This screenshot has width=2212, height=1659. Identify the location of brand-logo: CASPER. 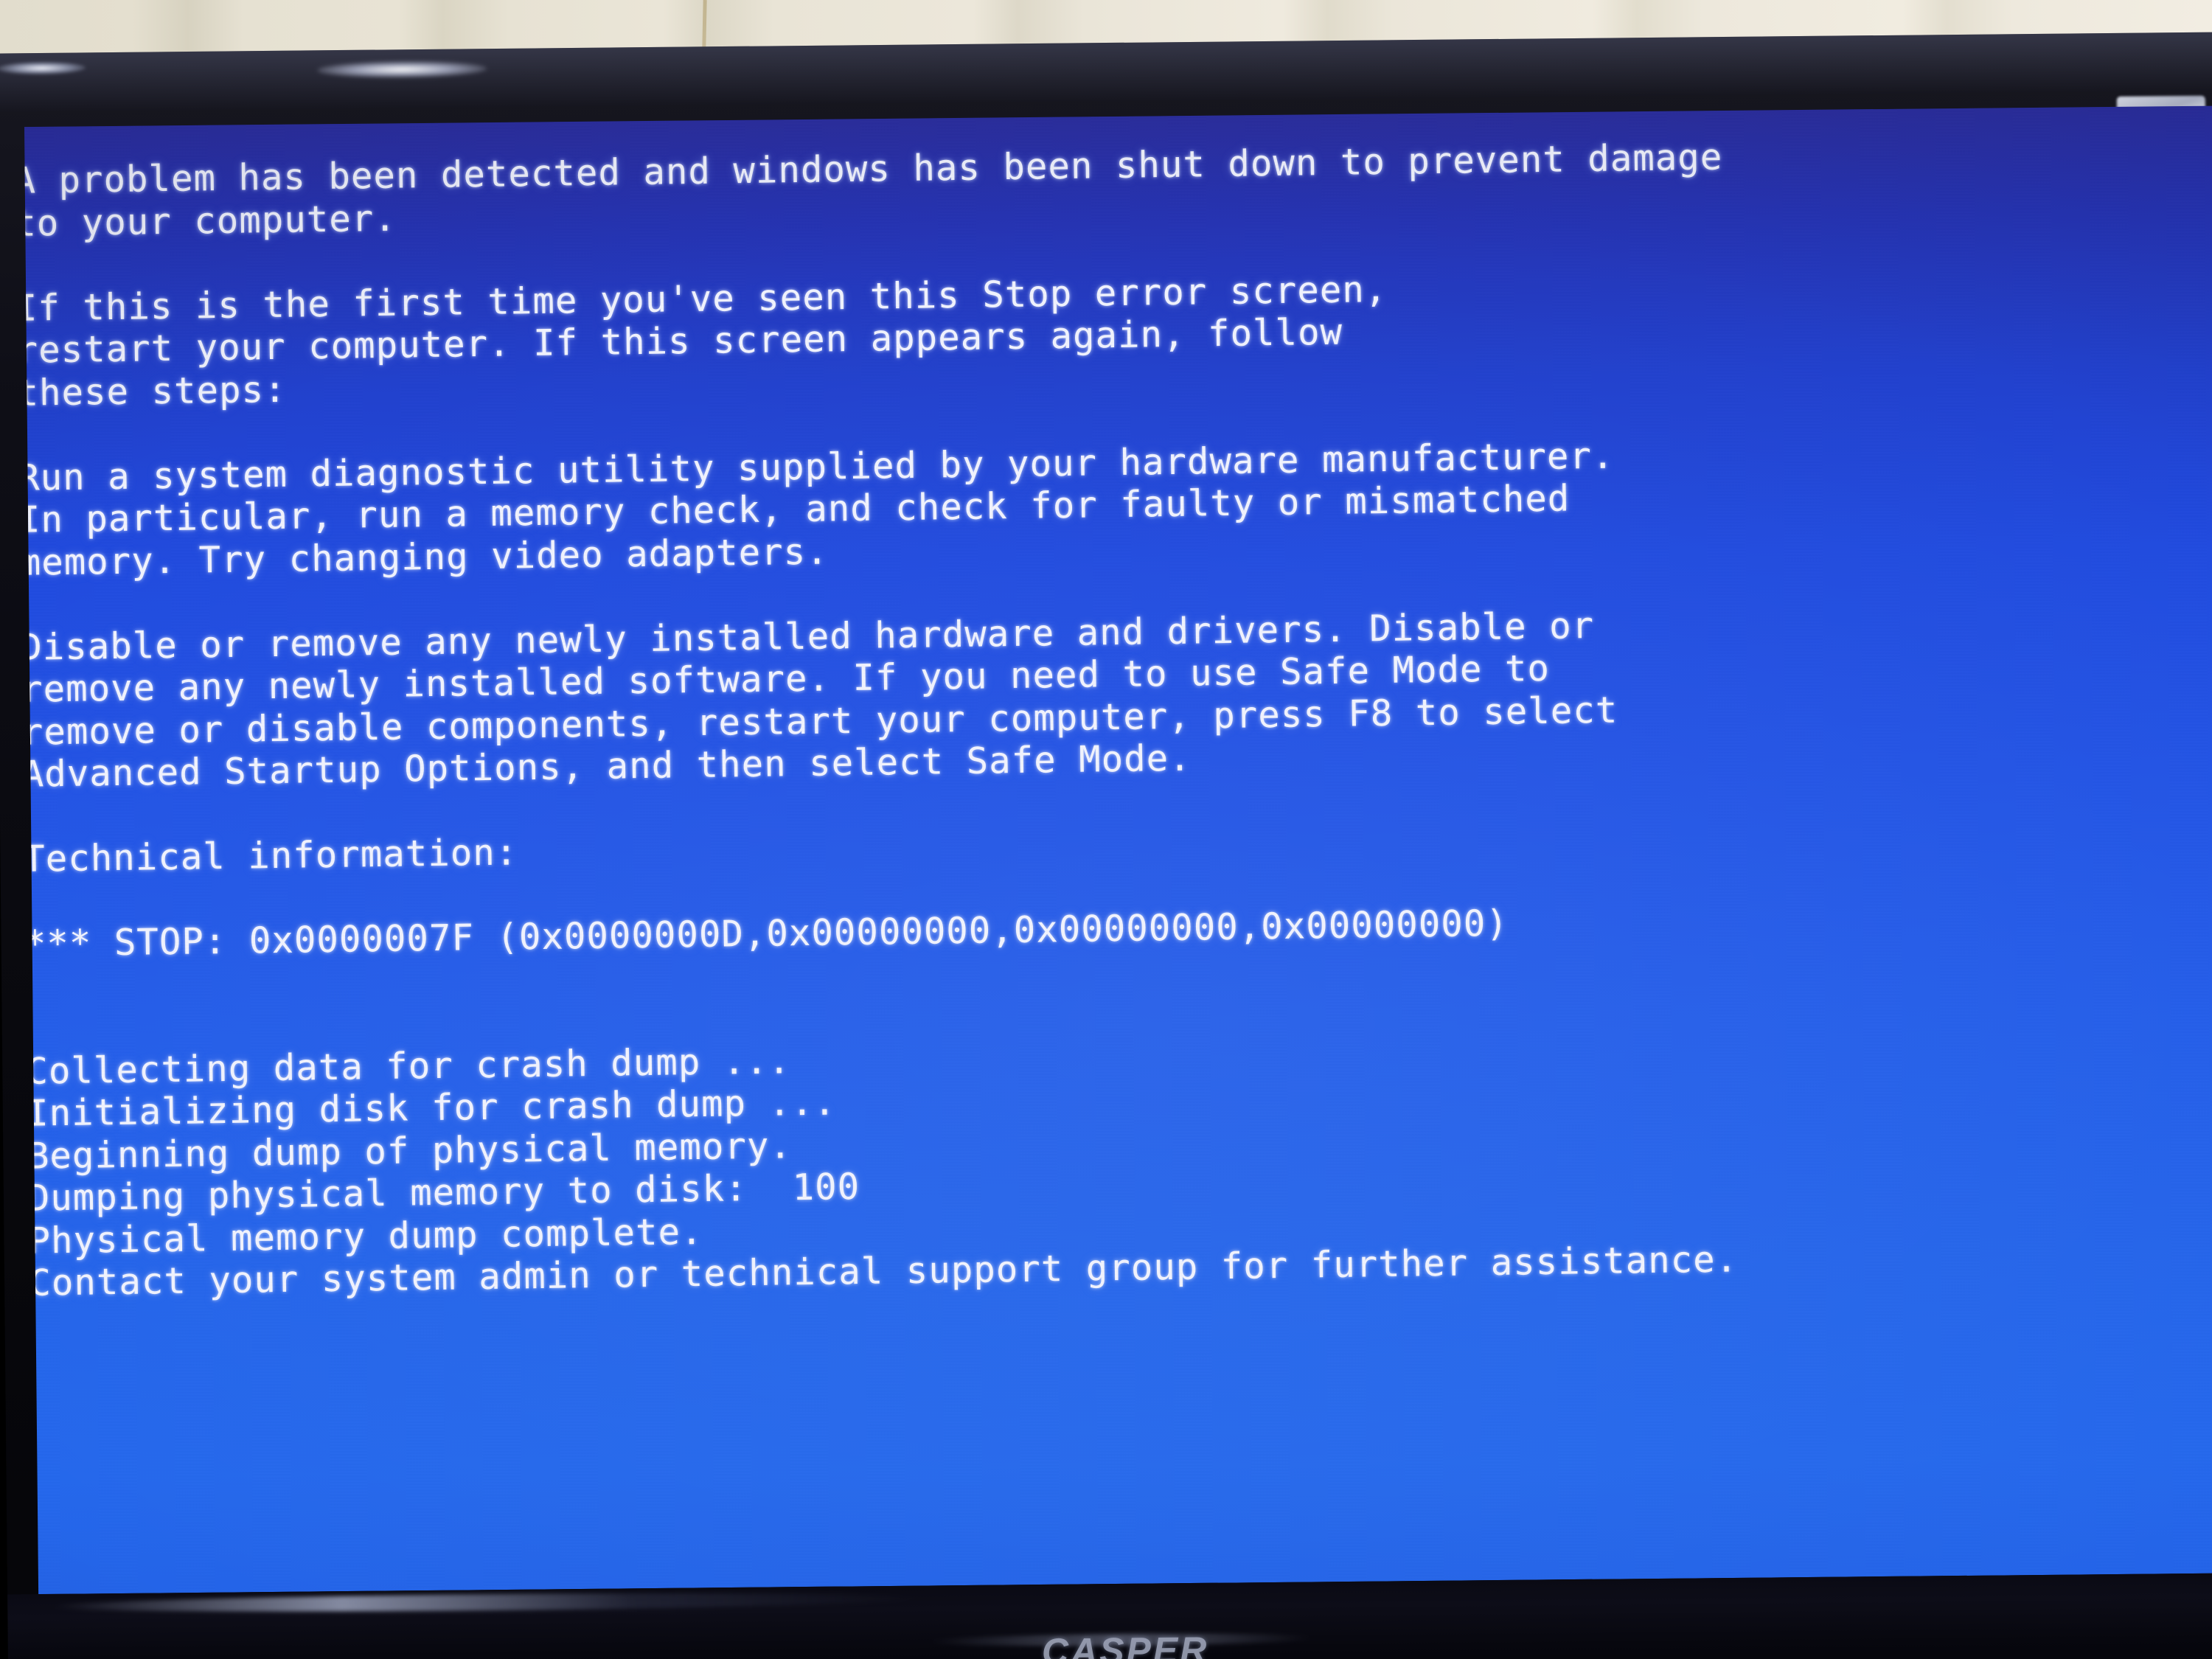
(1125, 1644).